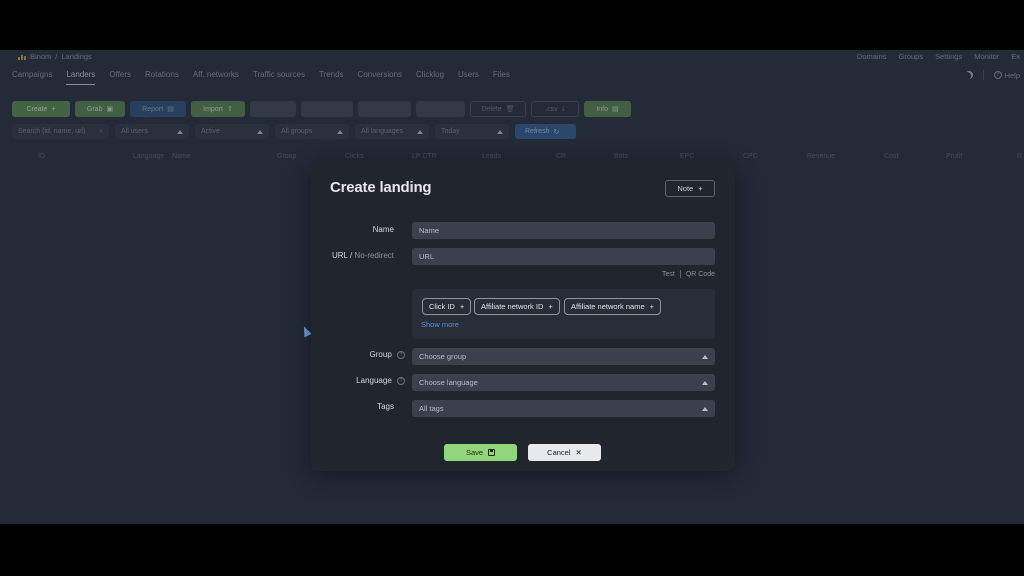 Image resolution: width=1024 pixels, height=576 pixels. Describe the element at coordinates (340, 255) in the screenshot. I see `url-label: URL` at that location.